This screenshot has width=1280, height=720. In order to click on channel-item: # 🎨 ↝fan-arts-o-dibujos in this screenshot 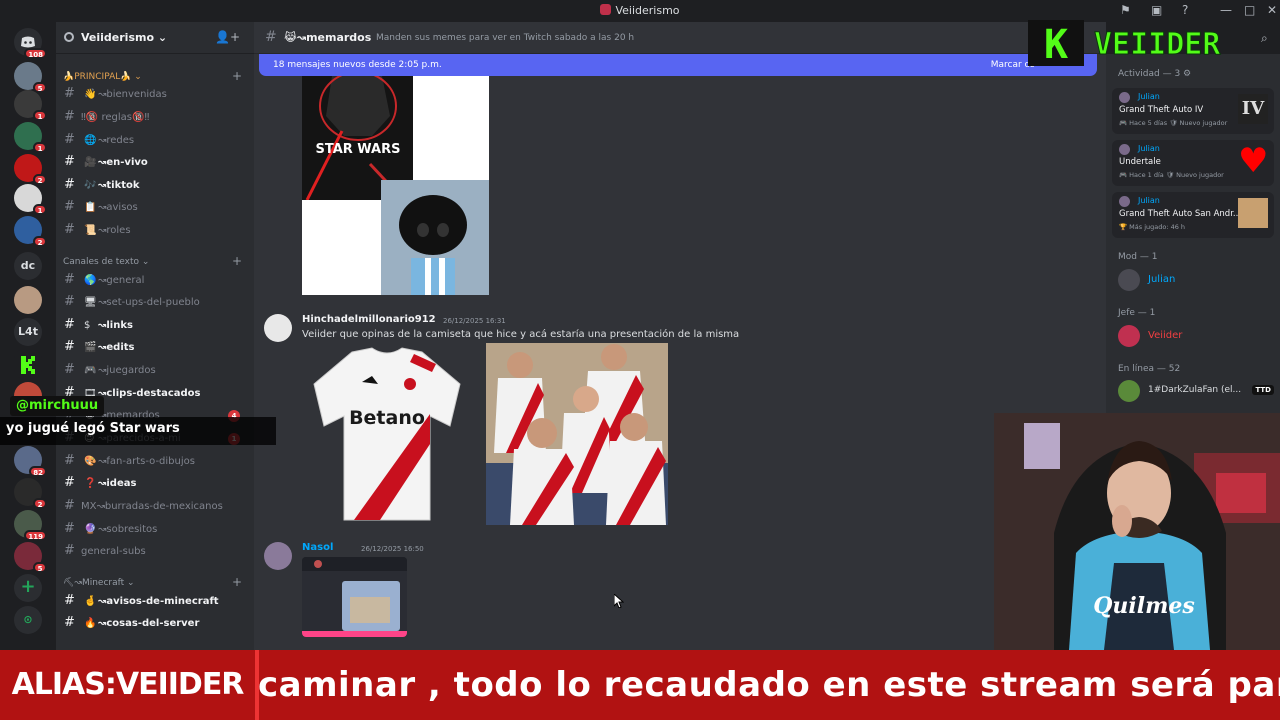, I will do `click(154, 462)`.